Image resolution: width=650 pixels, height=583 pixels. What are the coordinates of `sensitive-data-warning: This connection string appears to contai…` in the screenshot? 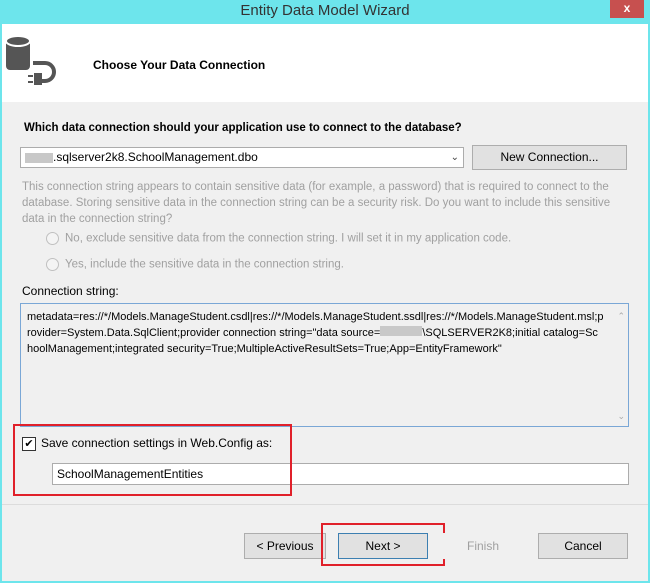 It's located at (316, 203).